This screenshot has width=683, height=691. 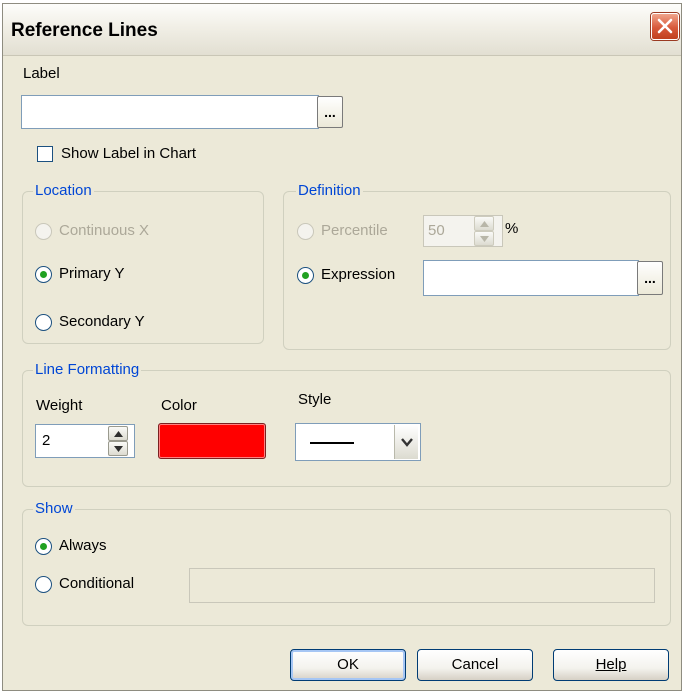 What do you see at coordinates (179, 405) in the screenshot?
I see `color-label: Color` at bounding box center [179, 405].